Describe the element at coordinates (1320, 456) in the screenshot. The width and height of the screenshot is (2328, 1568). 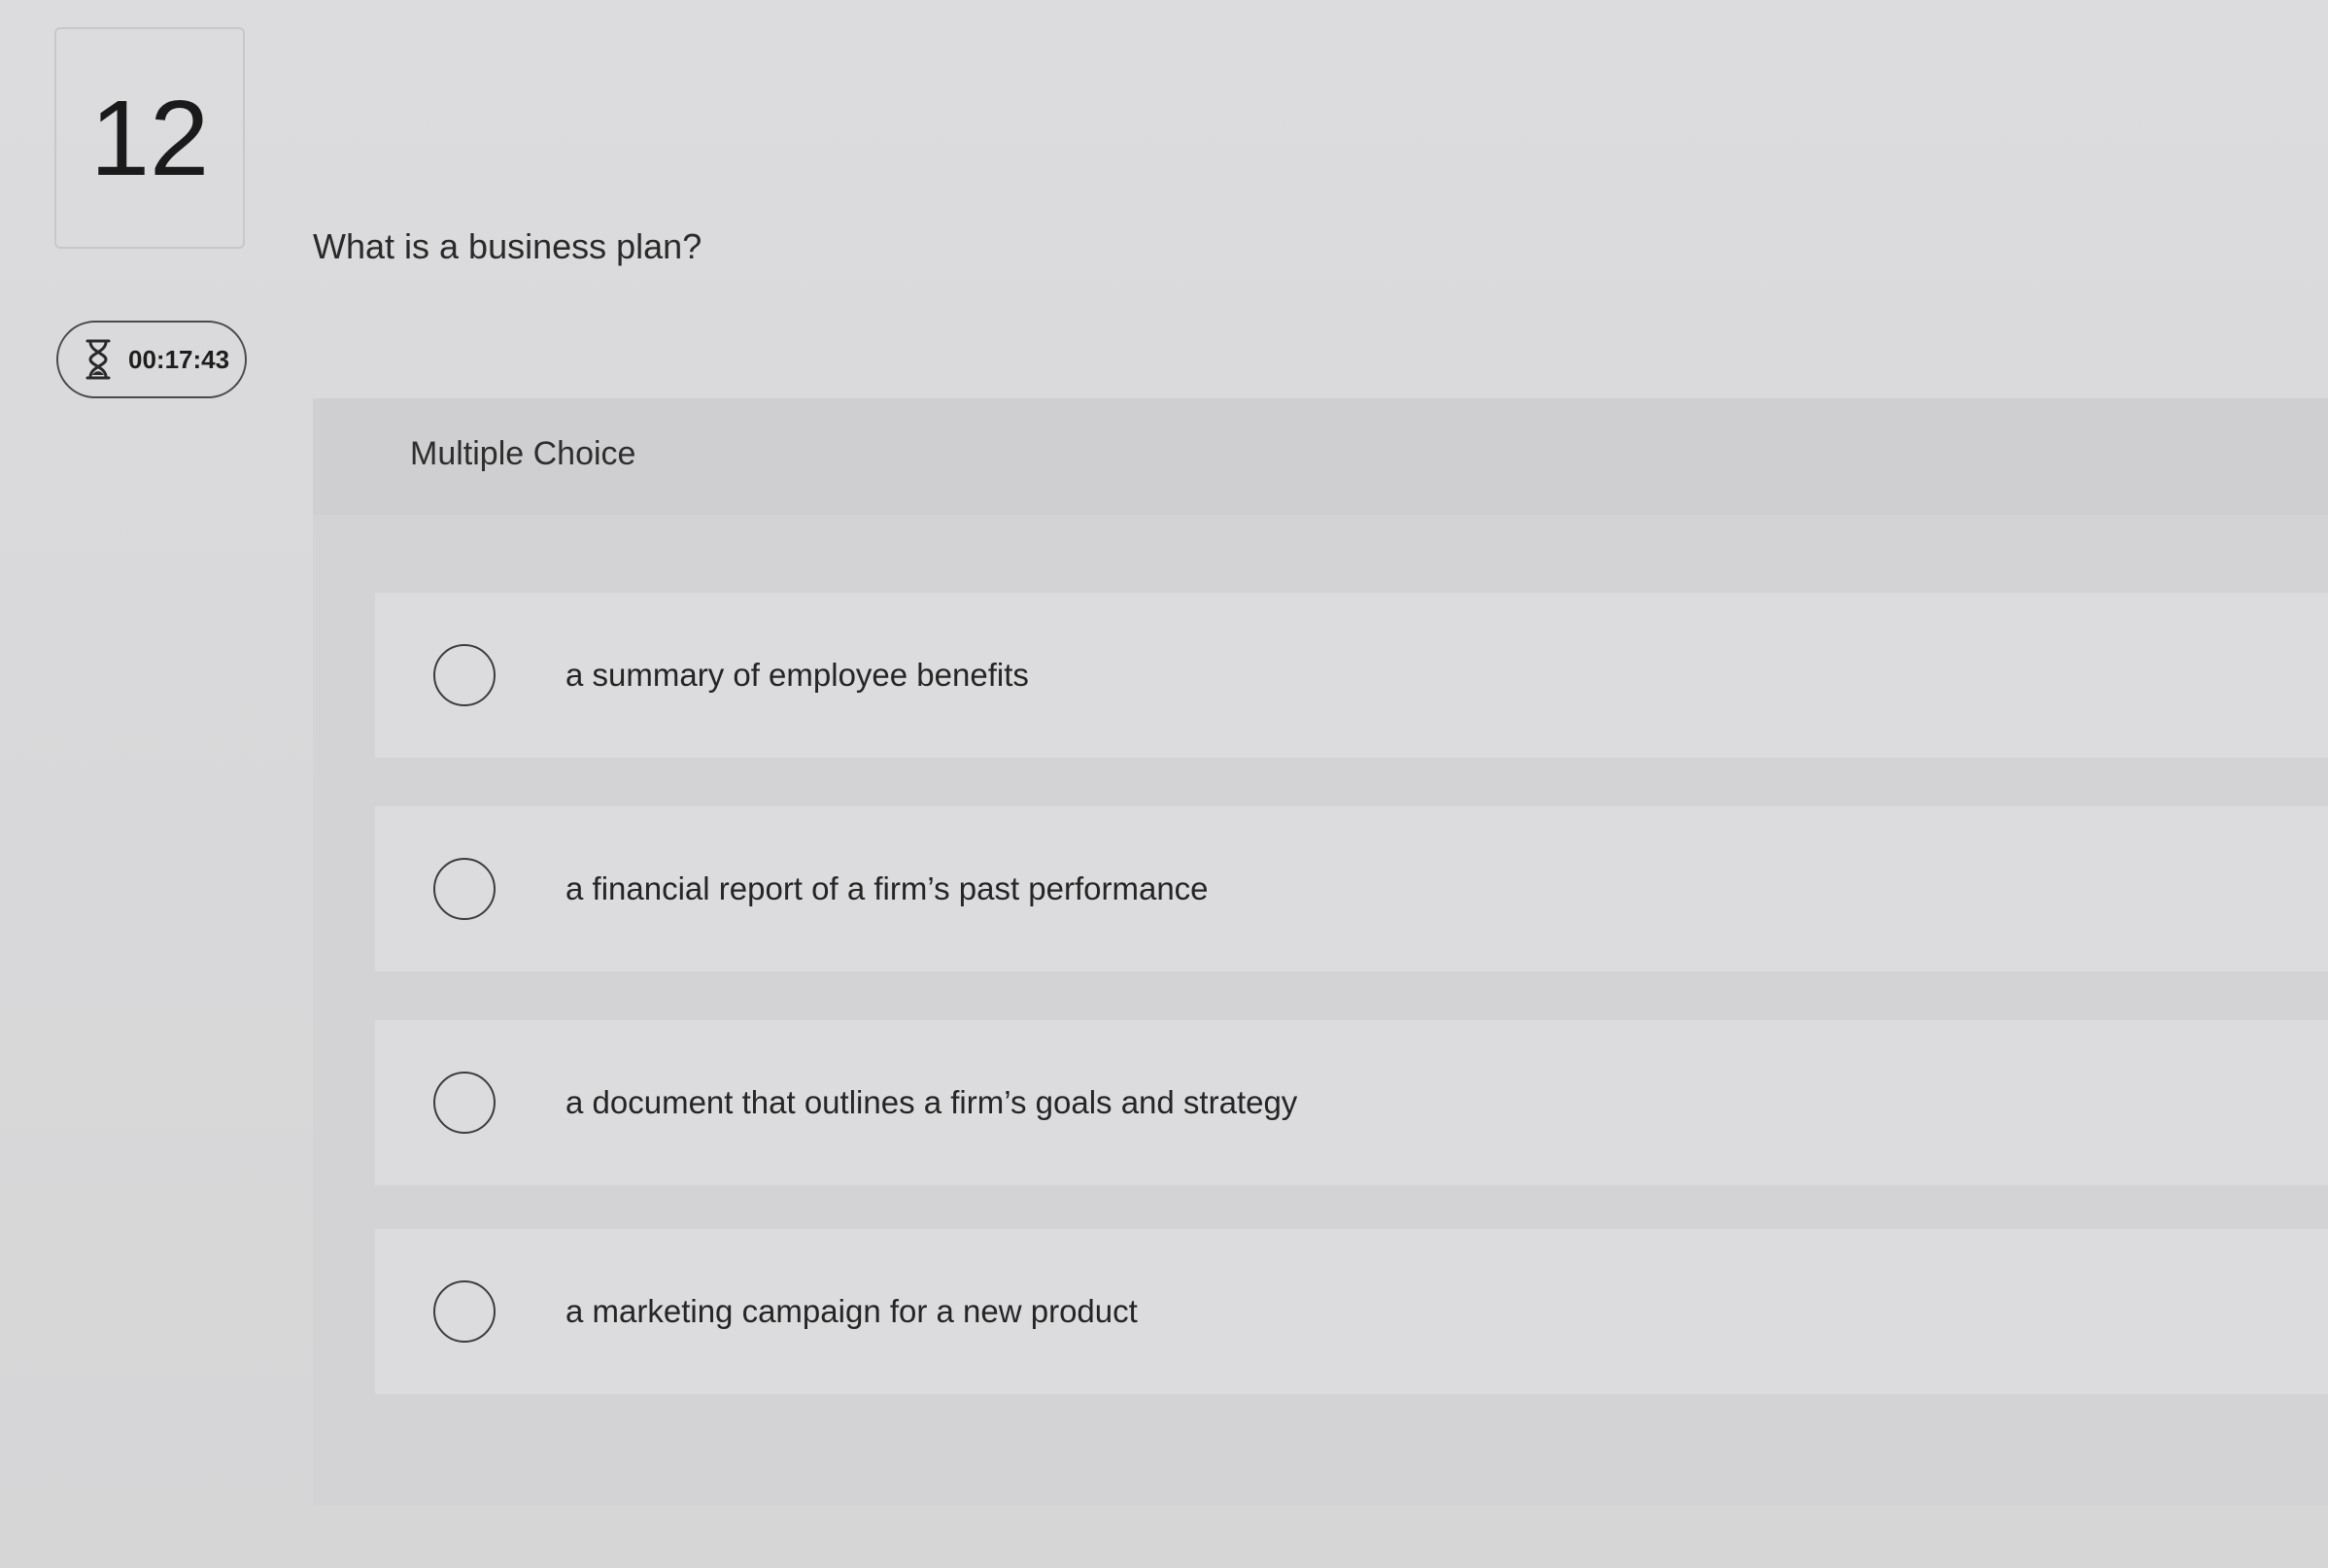
I see `answer-panel-header: Multiple Choice` at that location.